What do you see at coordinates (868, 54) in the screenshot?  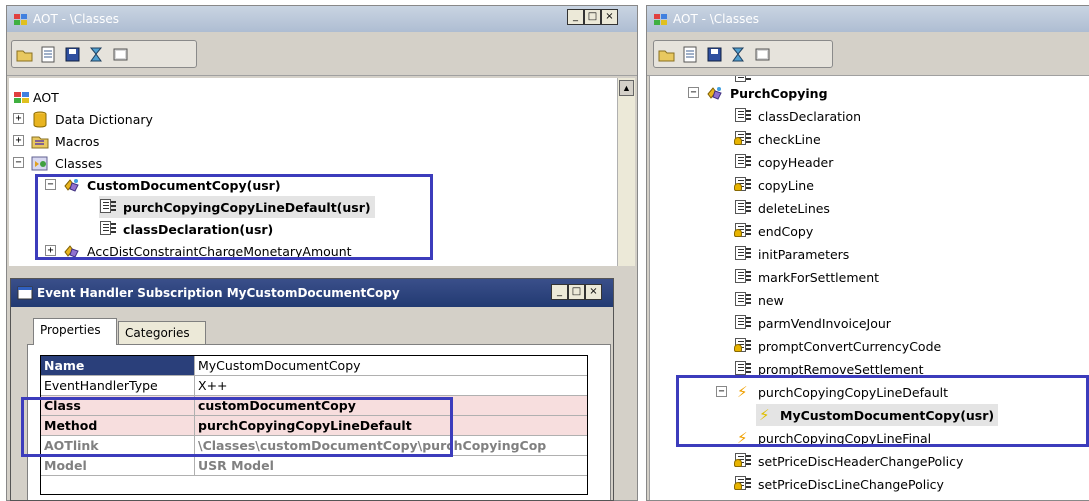 I see `right-toolbar` at bounding box center [868, 54].